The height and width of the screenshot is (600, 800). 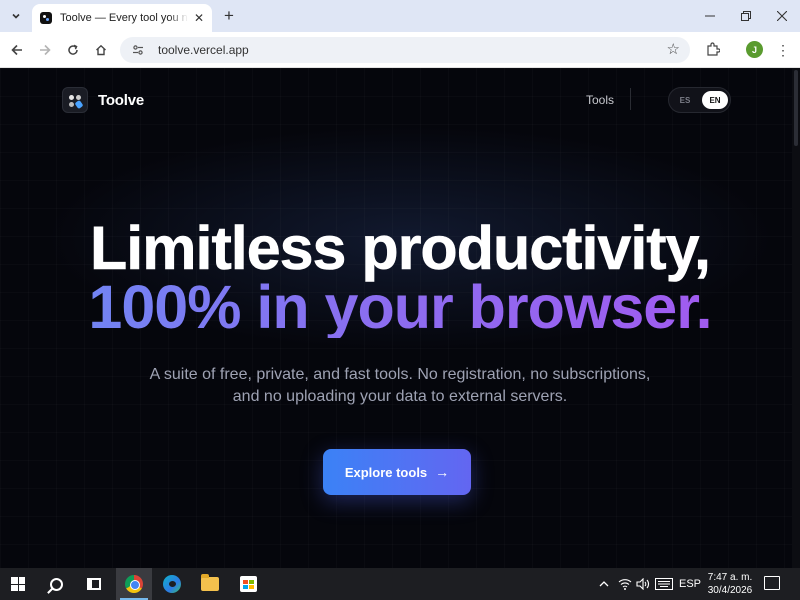 What do you see at coordinates (75, 100) in the screenshot?
I see `toolve-logo-icon` at bounding box center [75, 100].